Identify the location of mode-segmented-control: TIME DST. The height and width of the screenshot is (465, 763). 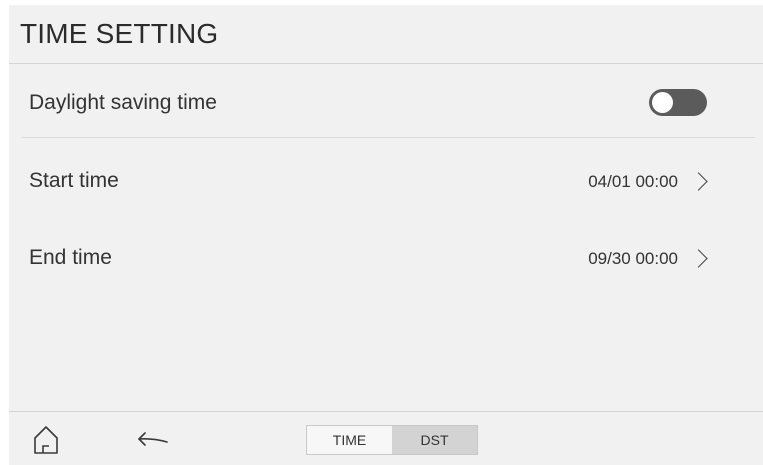
(392, 440).